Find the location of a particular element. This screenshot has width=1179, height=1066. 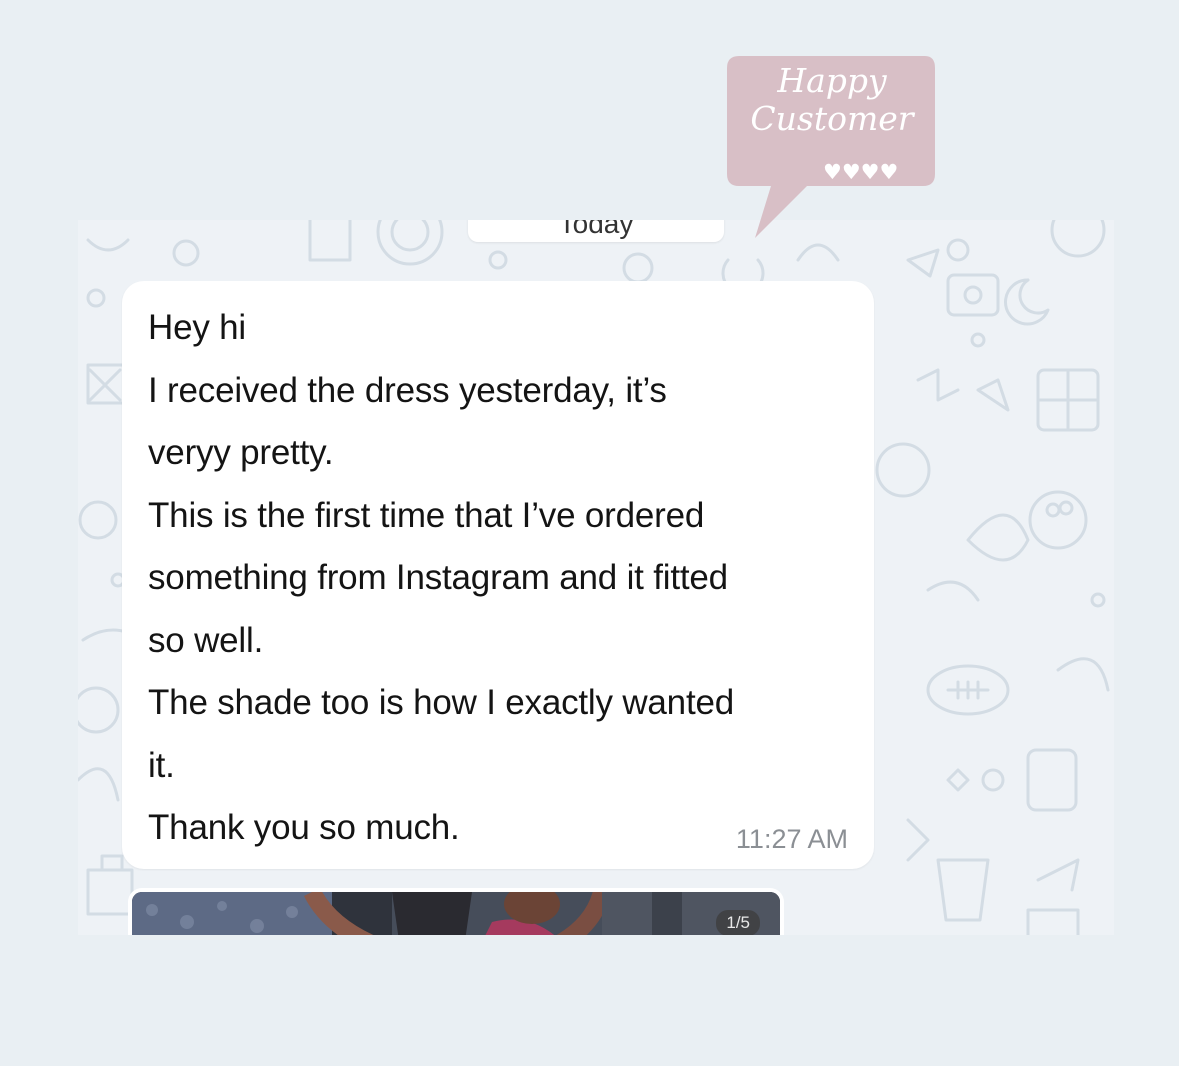

date-divider: Today is located at coordinates (596, 231).